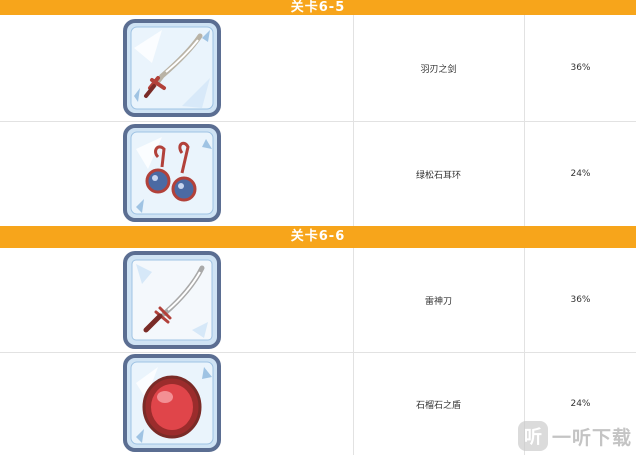 This screenshot has width=636, height=455. I want to click on watermark-logo-icon: 听, so click(532, 436).